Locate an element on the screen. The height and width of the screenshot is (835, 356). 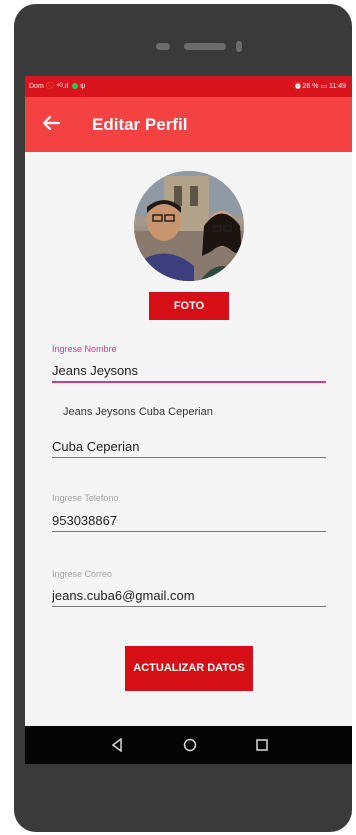
profile-photo-illustration is located at coordinates (189, 226).